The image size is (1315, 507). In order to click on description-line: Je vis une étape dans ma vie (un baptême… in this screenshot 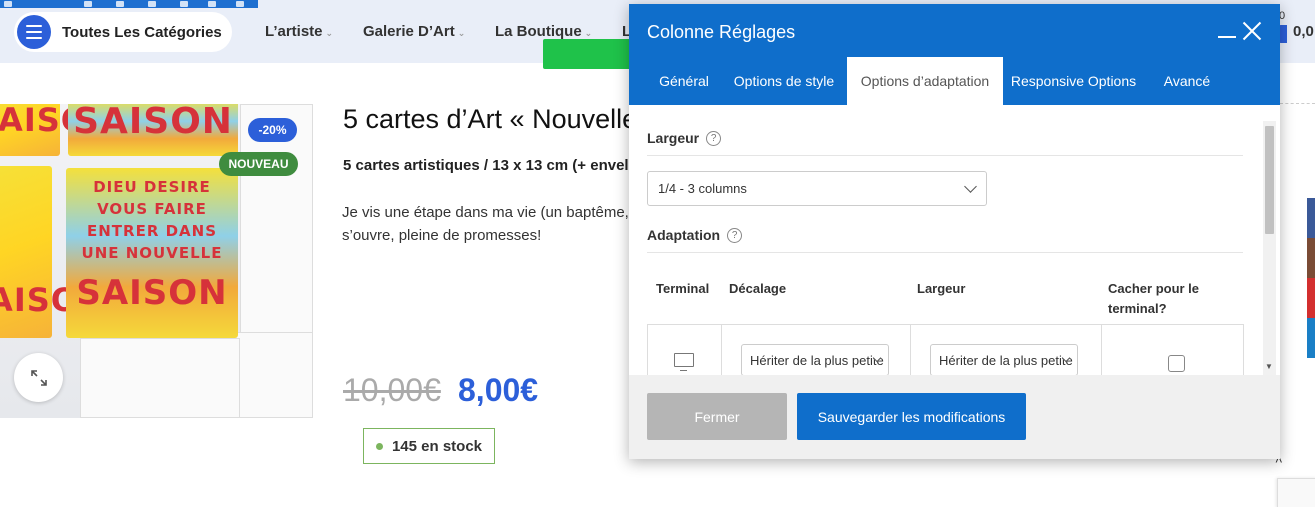, I will do `click(485, 212)`.